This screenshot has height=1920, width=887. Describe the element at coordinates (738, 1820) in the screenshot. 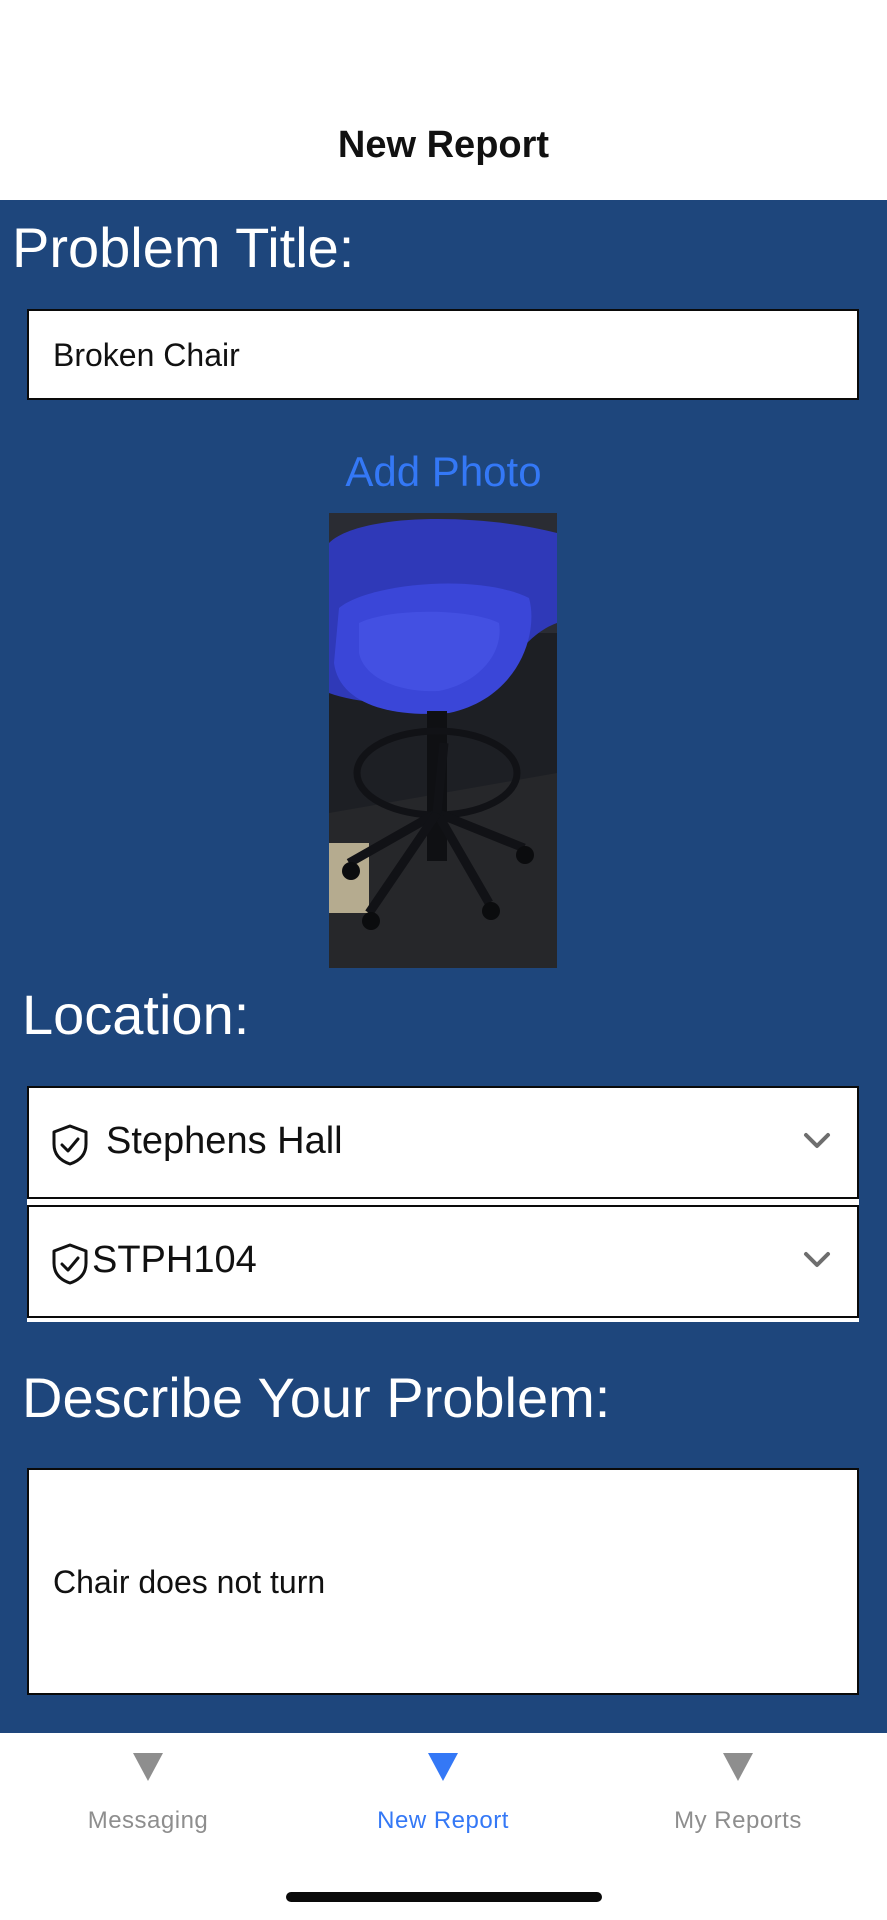

I see `tab-label: My Reports` at that location.